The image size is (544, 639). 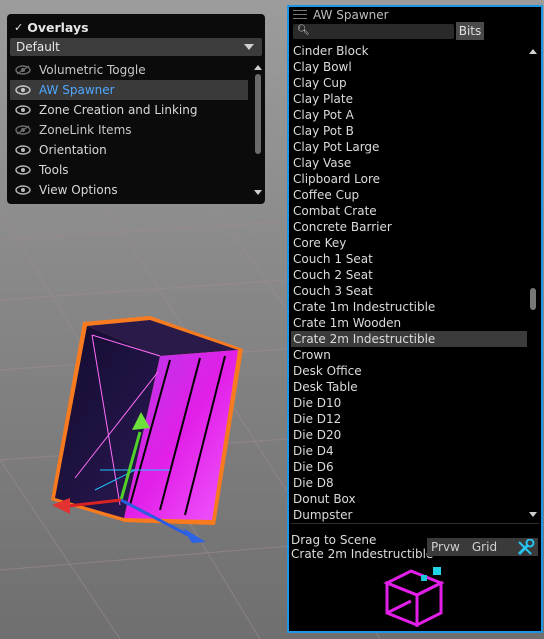 What do you see at coordinates (129, 170) in the screenshot?
I see `overlay-item-tools: Tools` at bounding box center [129, 170].